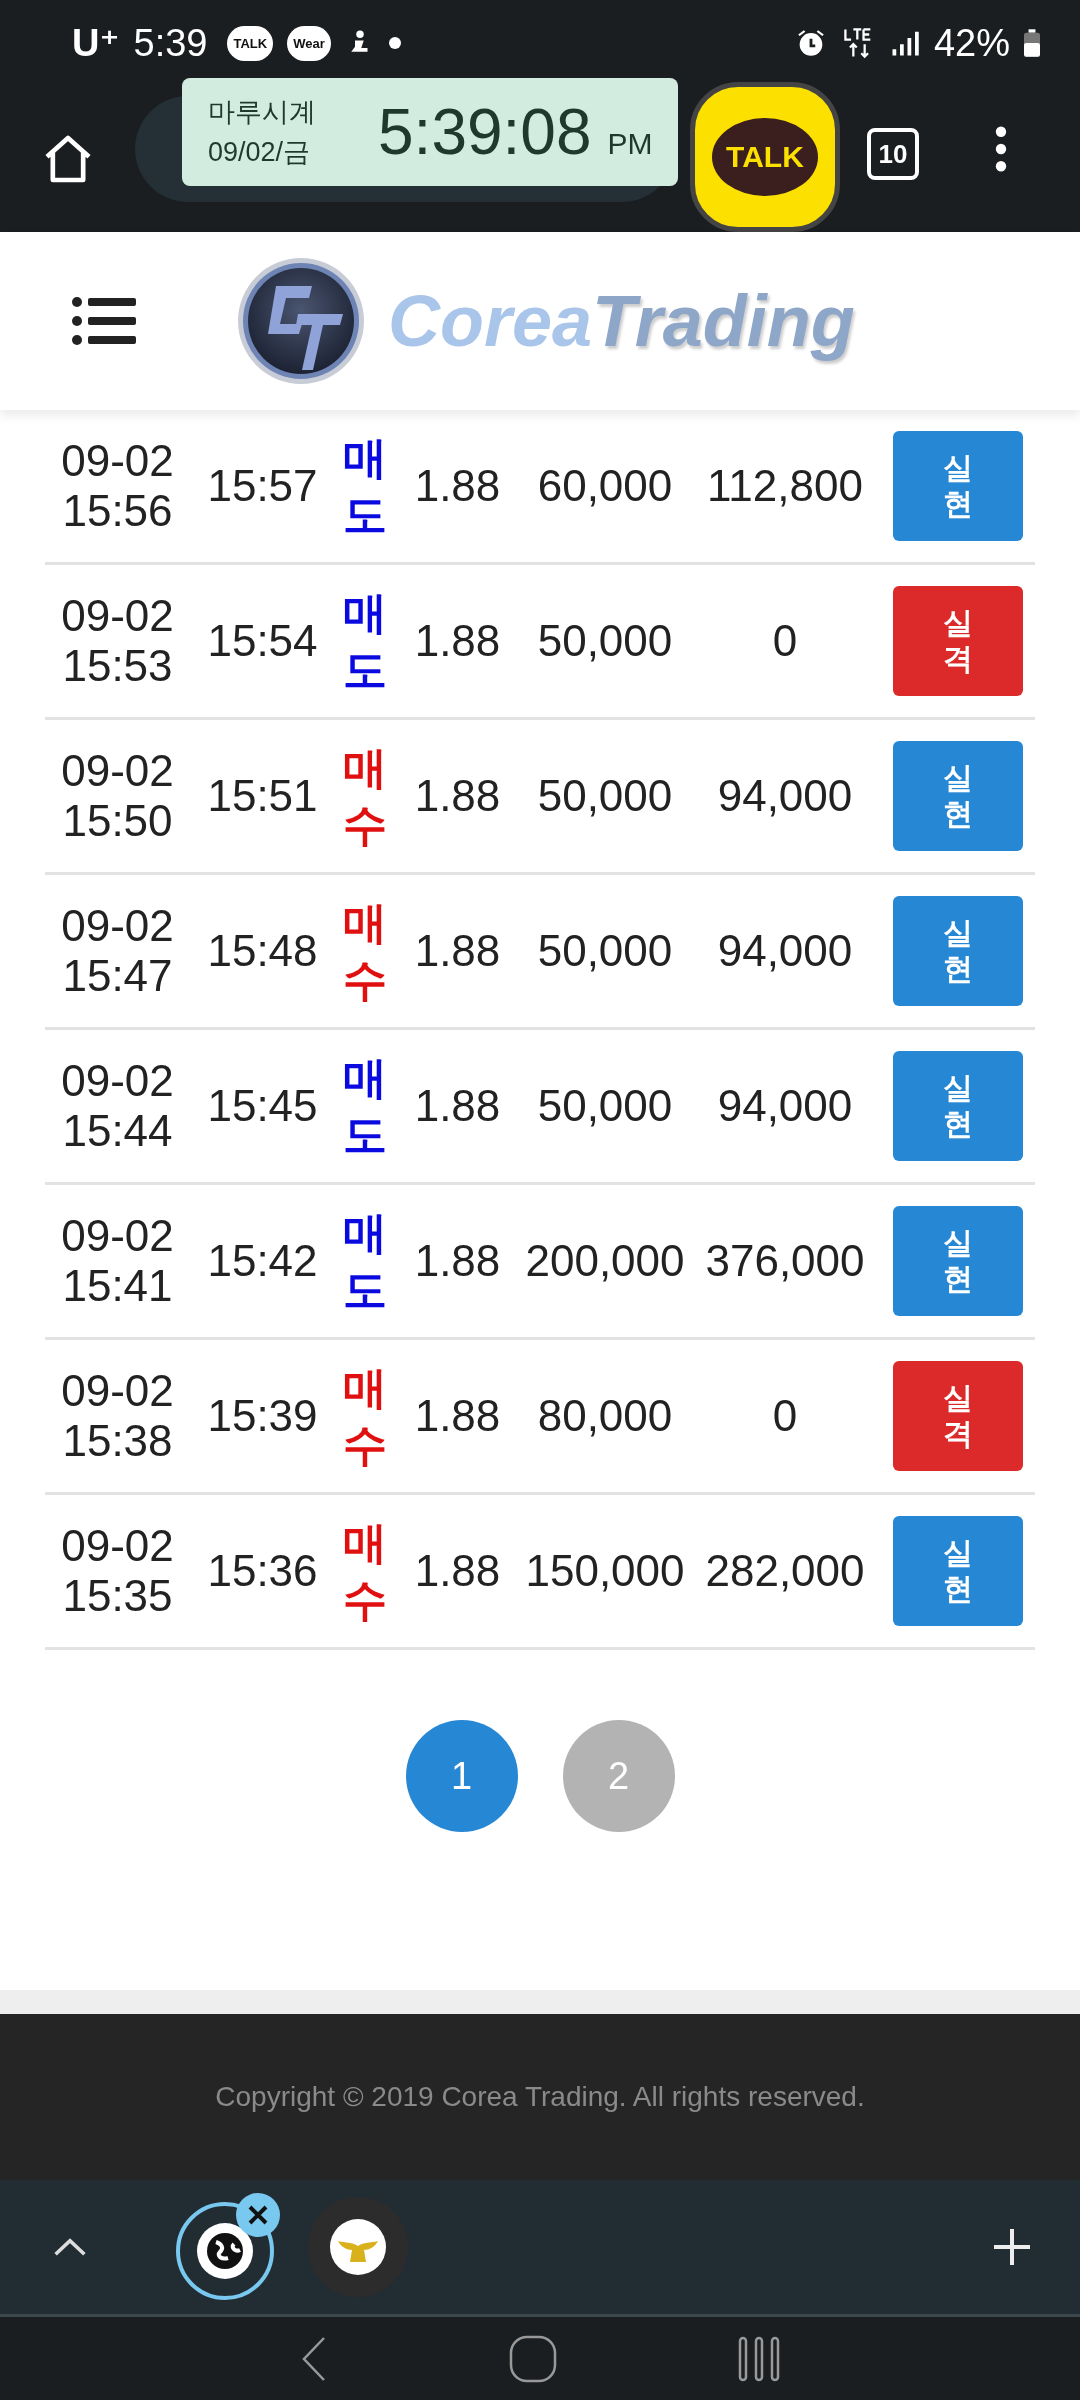 This screenshot has width=1080, height=2400. I want to click on end-time: 15:57, so click(262, 486).